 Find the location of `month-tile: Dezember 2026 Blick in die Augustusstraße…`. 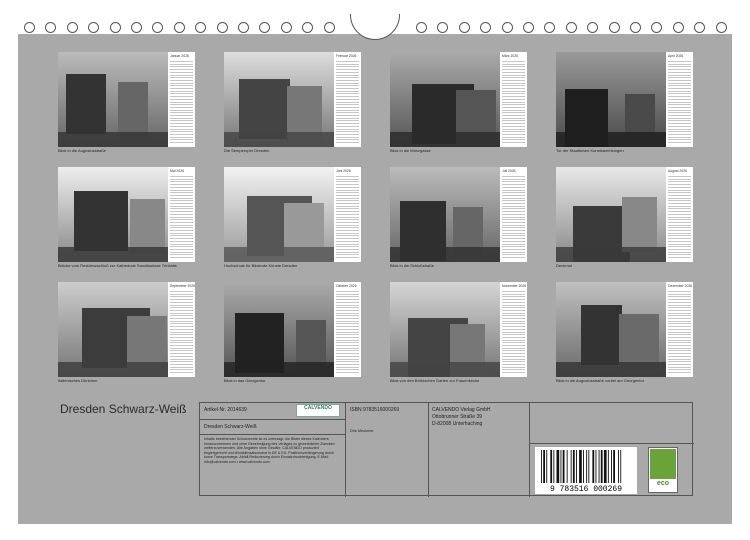

month-tile: Dezember 2026 Blick in die Augustusstraße… is located at coordinates (624, 332).